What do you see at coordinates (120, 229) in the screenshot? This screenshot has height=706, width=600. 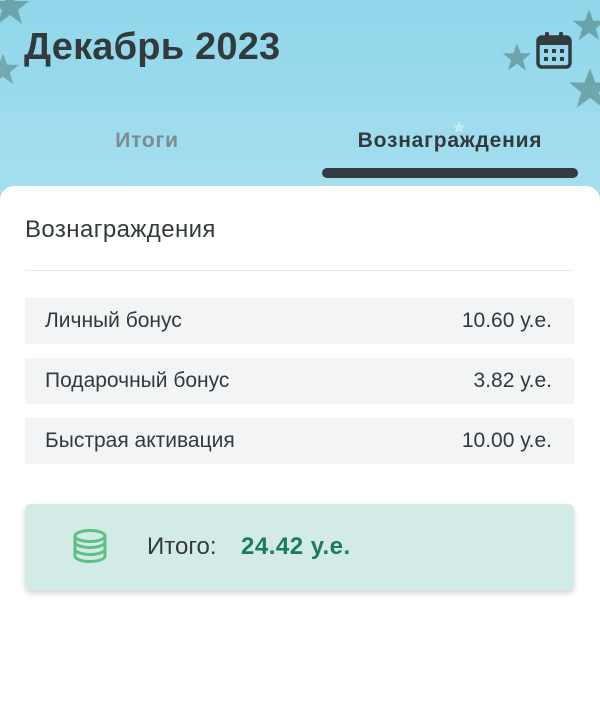 I see `section-title: Вознаграждения` at bounding box center [120, 229].